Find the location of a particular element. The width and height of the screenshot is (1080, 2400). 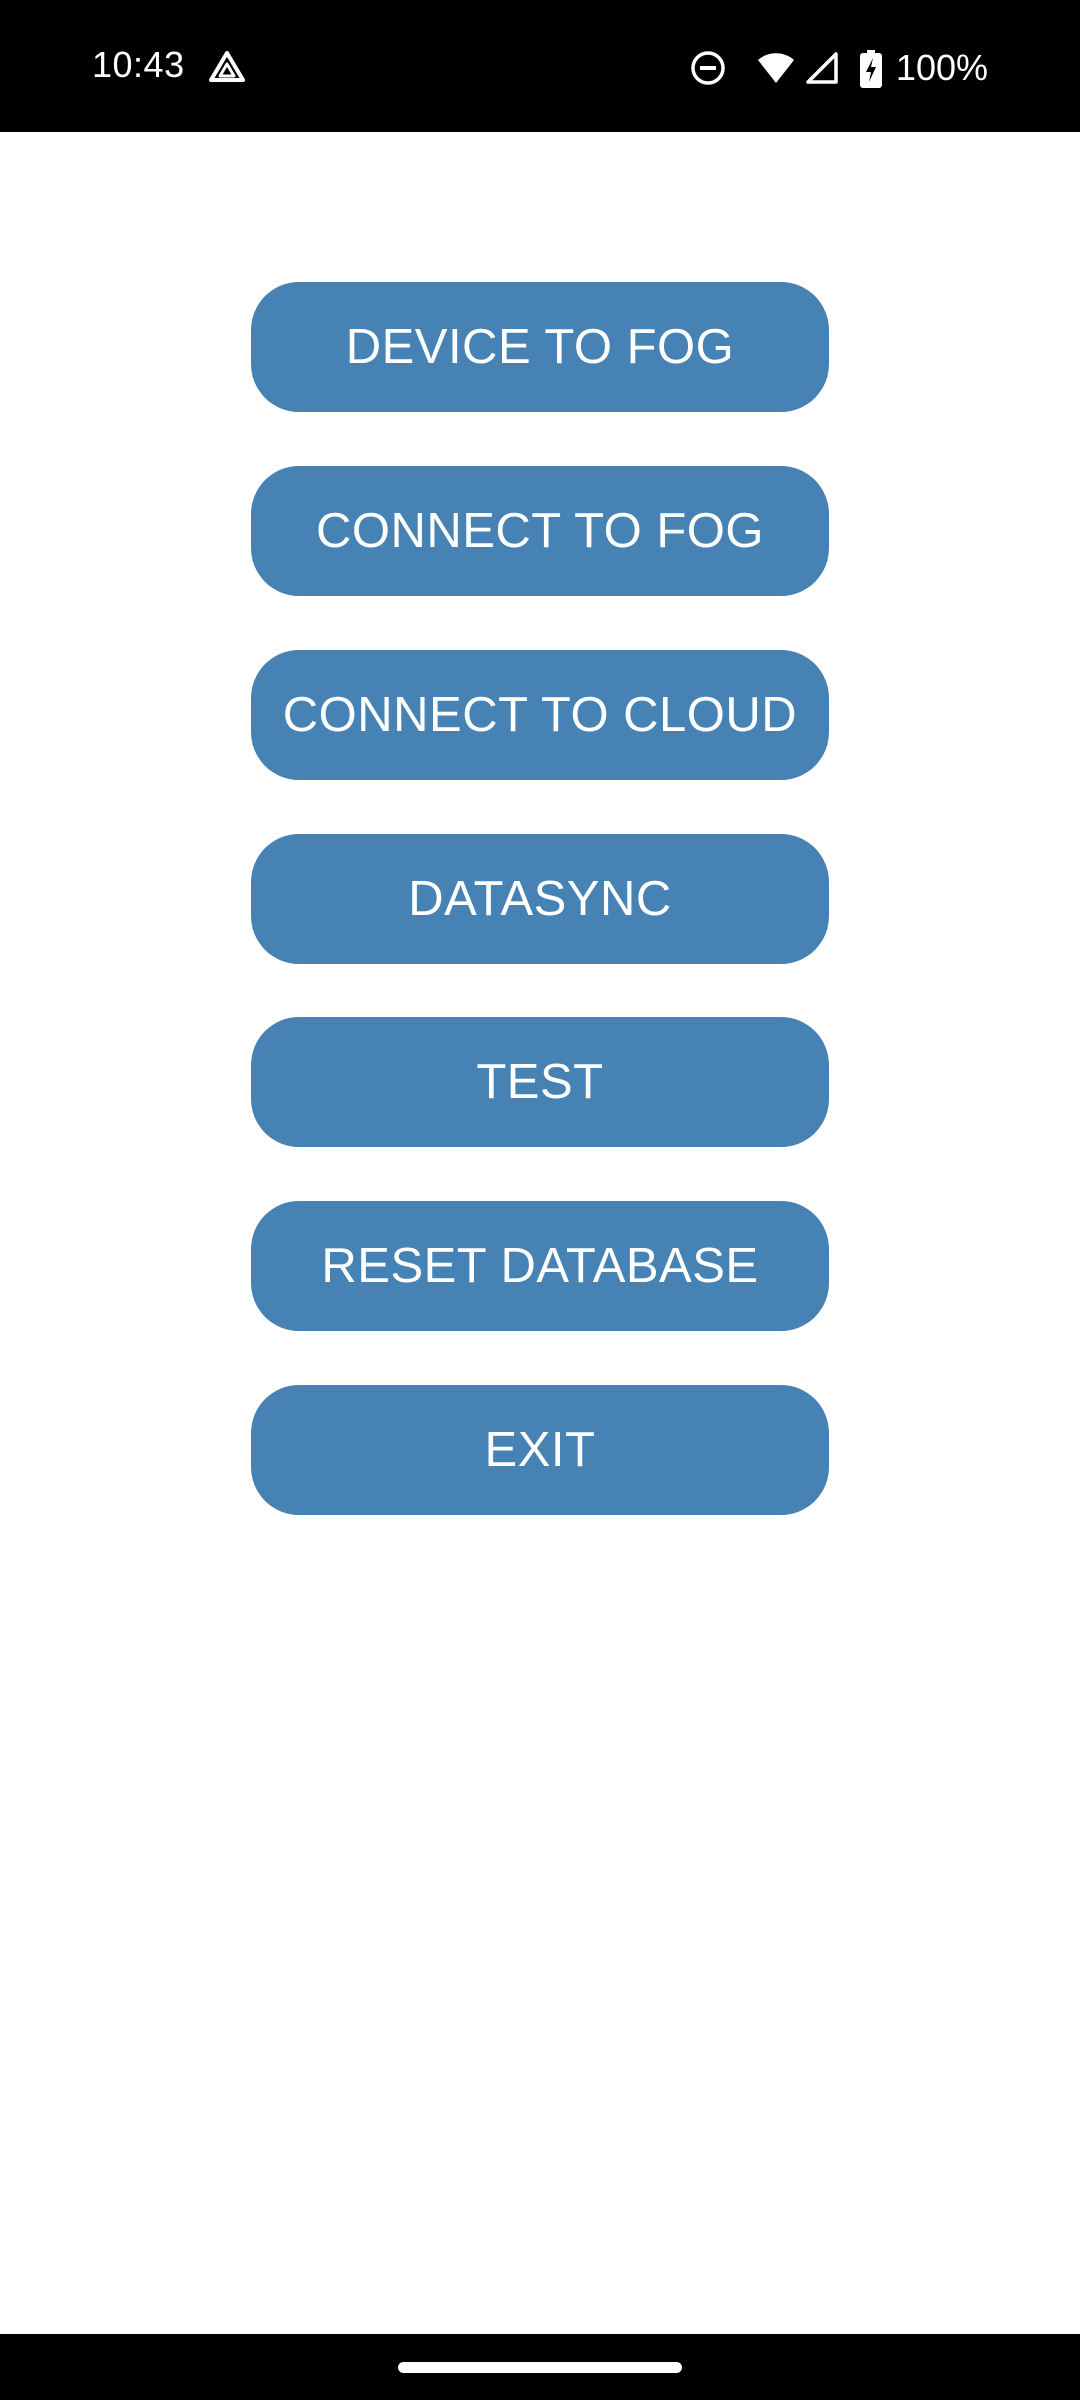

cell-signal-icon is located at coordinates (822, 68).